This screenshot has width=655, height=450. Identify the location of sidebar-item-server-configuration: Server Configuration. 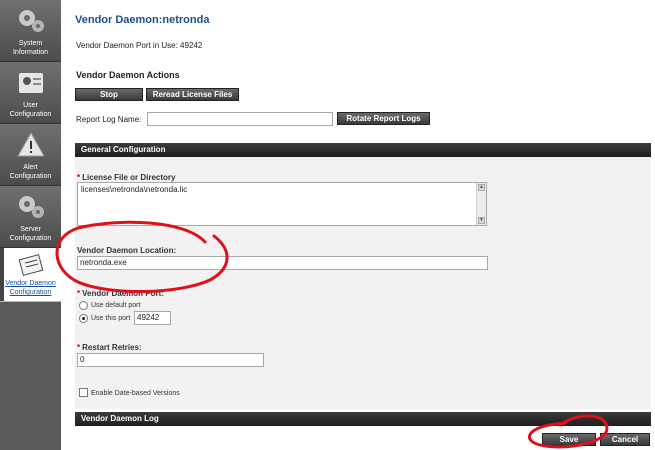
(30, 217).